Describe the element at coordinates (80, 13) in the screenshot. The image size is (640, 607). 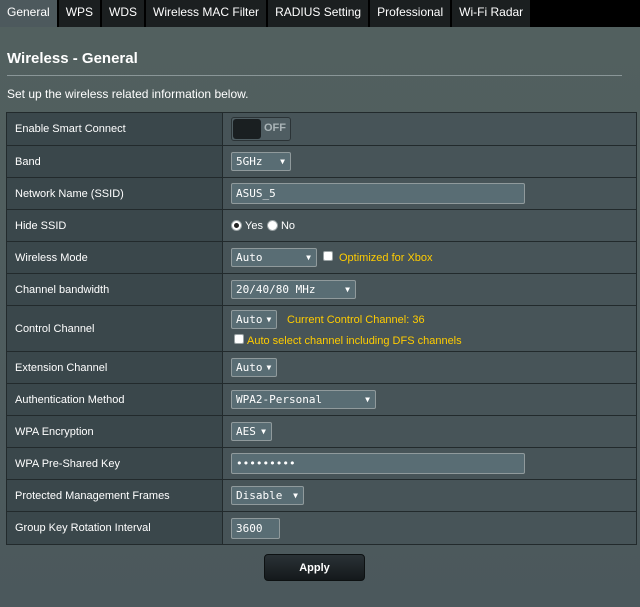
I see `tab-wps: WPS` at that location.